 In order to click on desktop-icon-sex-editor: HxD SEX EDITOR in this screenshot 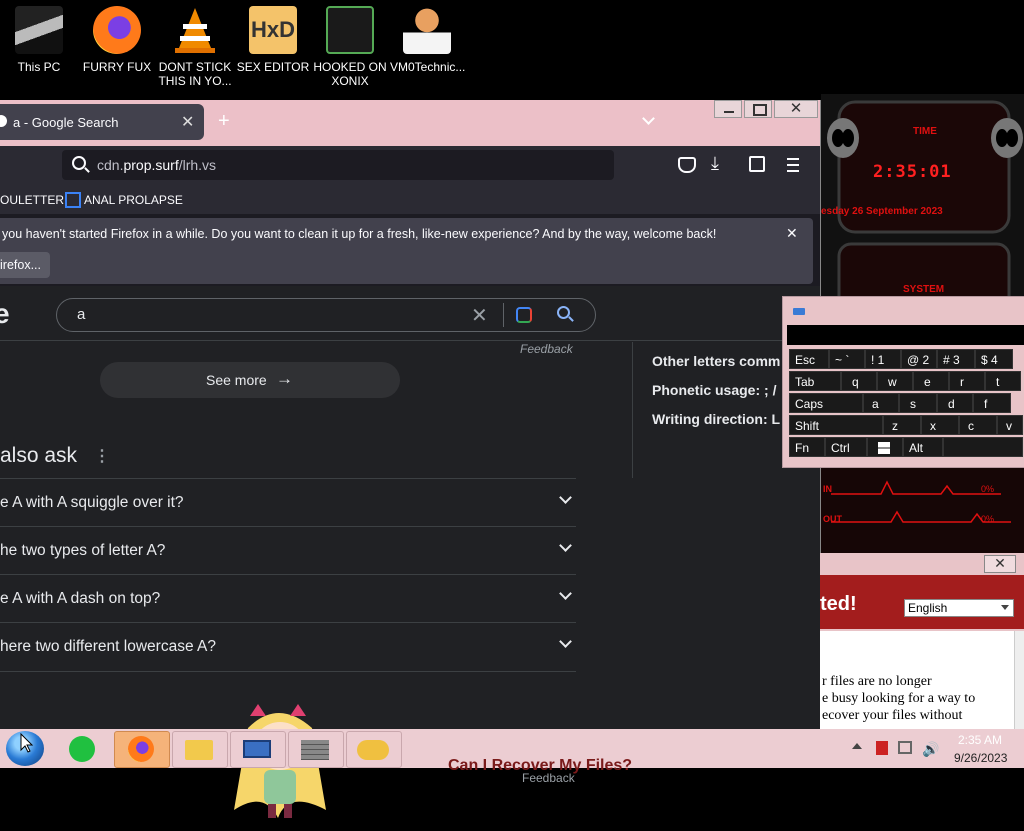, I will do `click(273, 40)`.